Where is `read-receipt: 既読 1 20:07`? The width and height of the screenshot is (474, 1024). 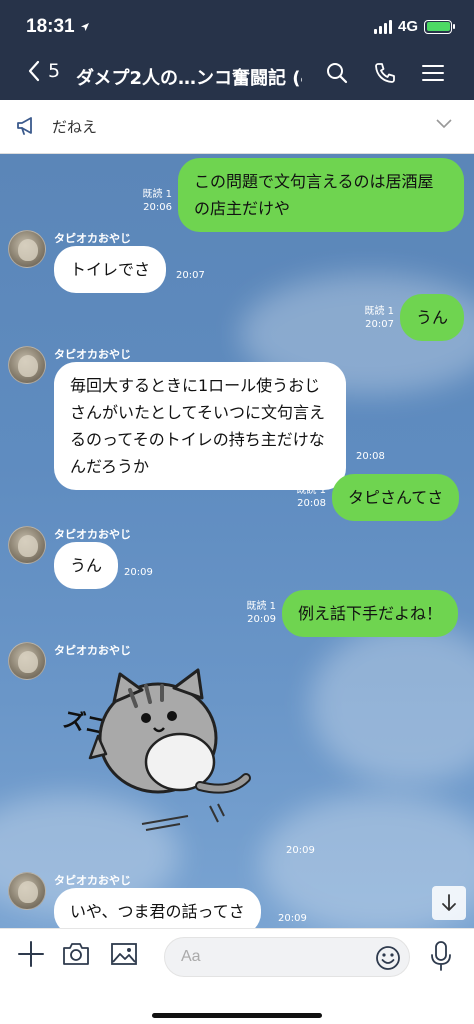
read-receipt: 既読 1 20:07 is located at coordinates (379, 318).